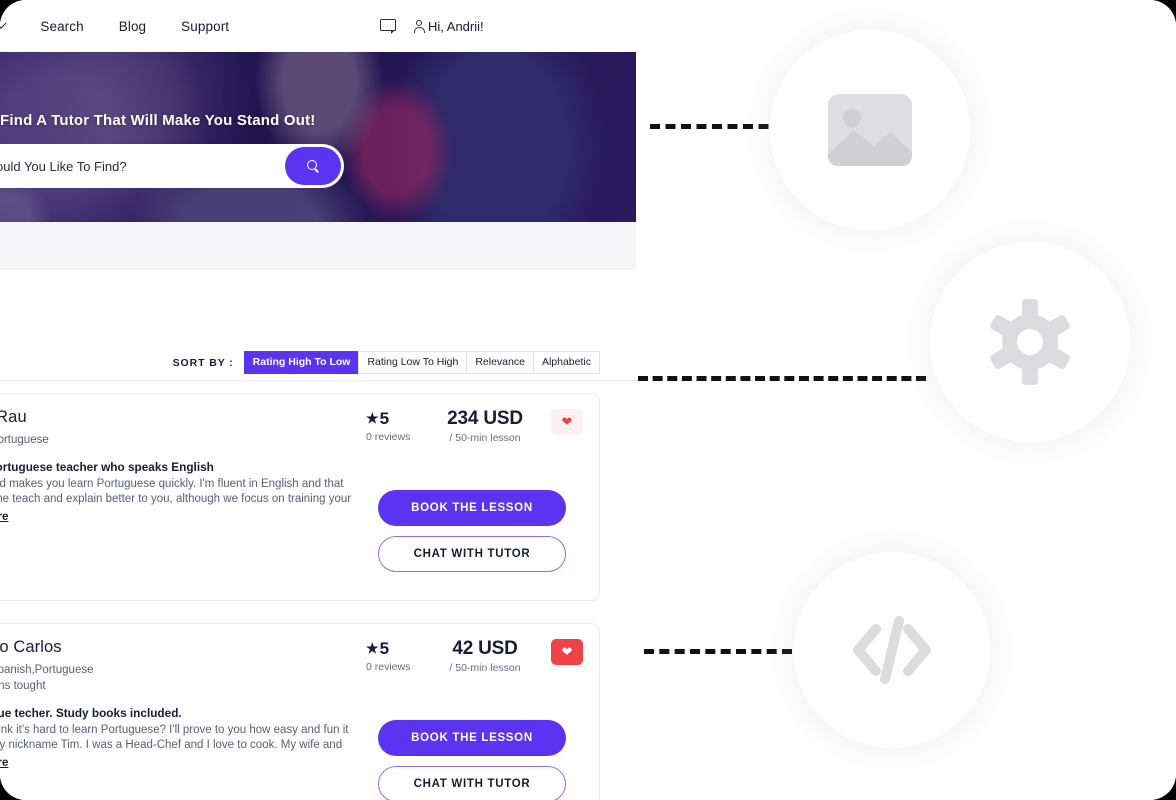 The width and height of the screenshot is (1176, 800). I want to click on greeting-label: Hi, Andrii!, so click(456, 26).